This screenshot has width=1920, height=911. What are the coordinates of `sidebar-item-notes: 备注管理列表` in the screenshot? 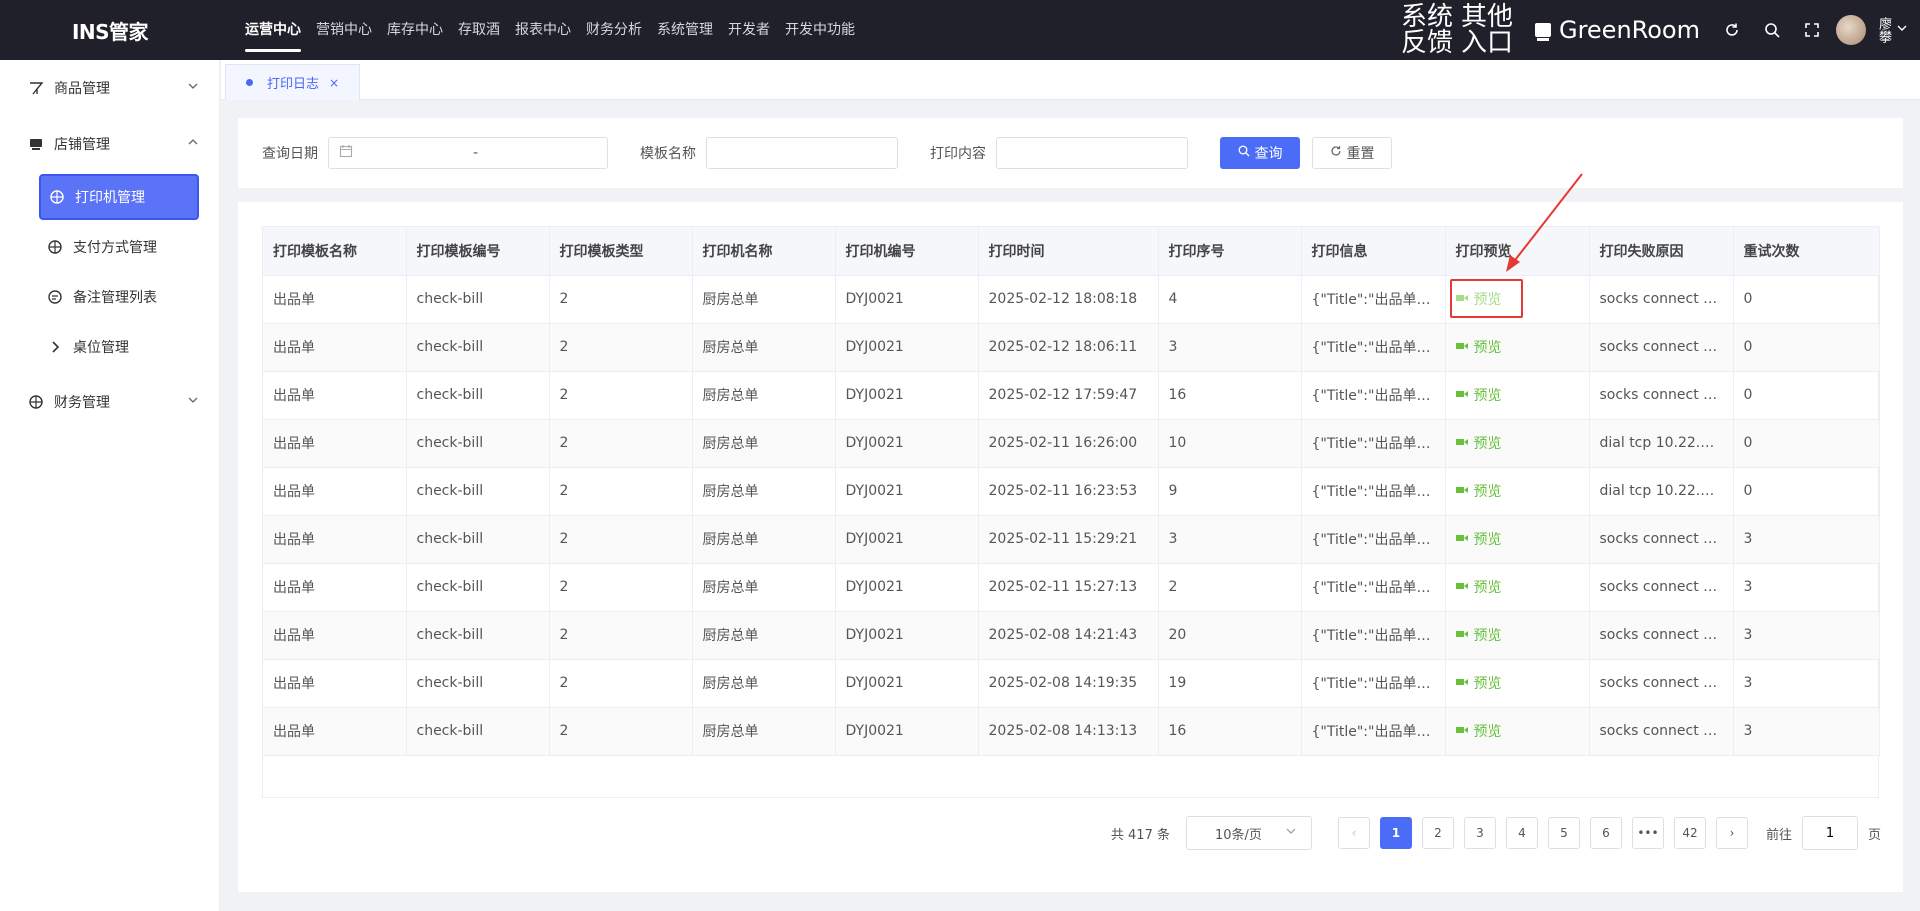 It's located at (119, 297).